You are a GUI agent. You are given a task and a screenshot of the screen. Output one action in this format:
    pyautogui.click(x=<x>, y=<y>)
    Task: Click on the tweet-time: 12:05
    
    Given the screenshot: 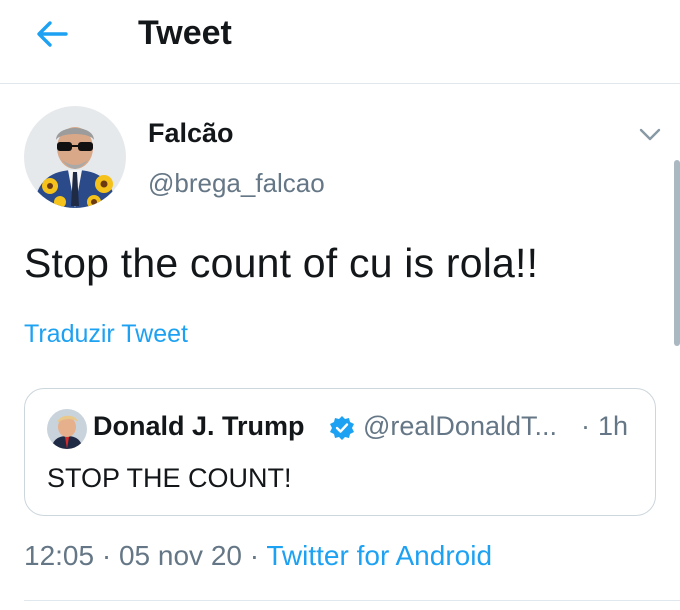 What is the action you would take?
    pyautogui.click(x=59, y=555)
    